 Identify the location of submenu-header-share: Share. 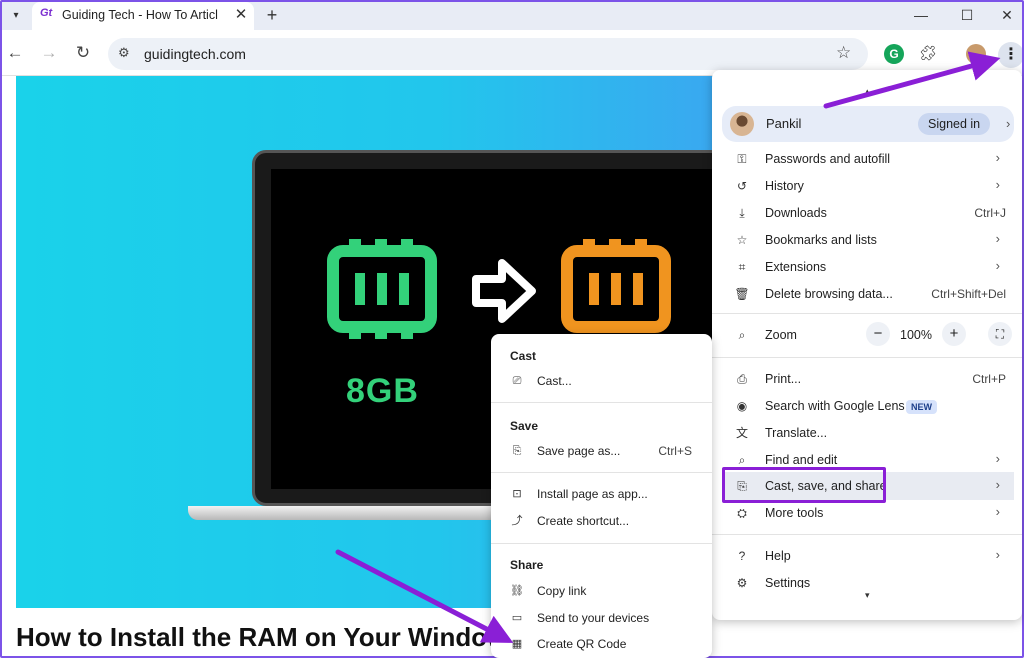
(527, 565).